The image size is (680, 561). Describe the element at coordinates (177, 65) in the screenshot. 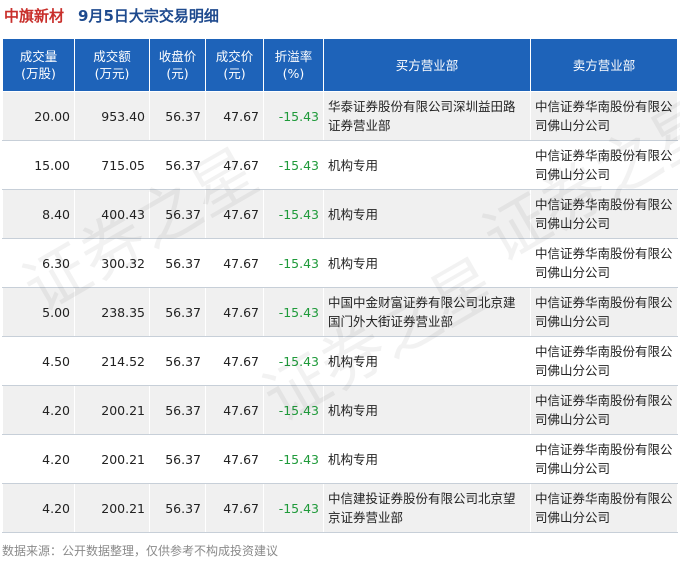

I see `header-close-price: 收盘价 (元)` at that location.